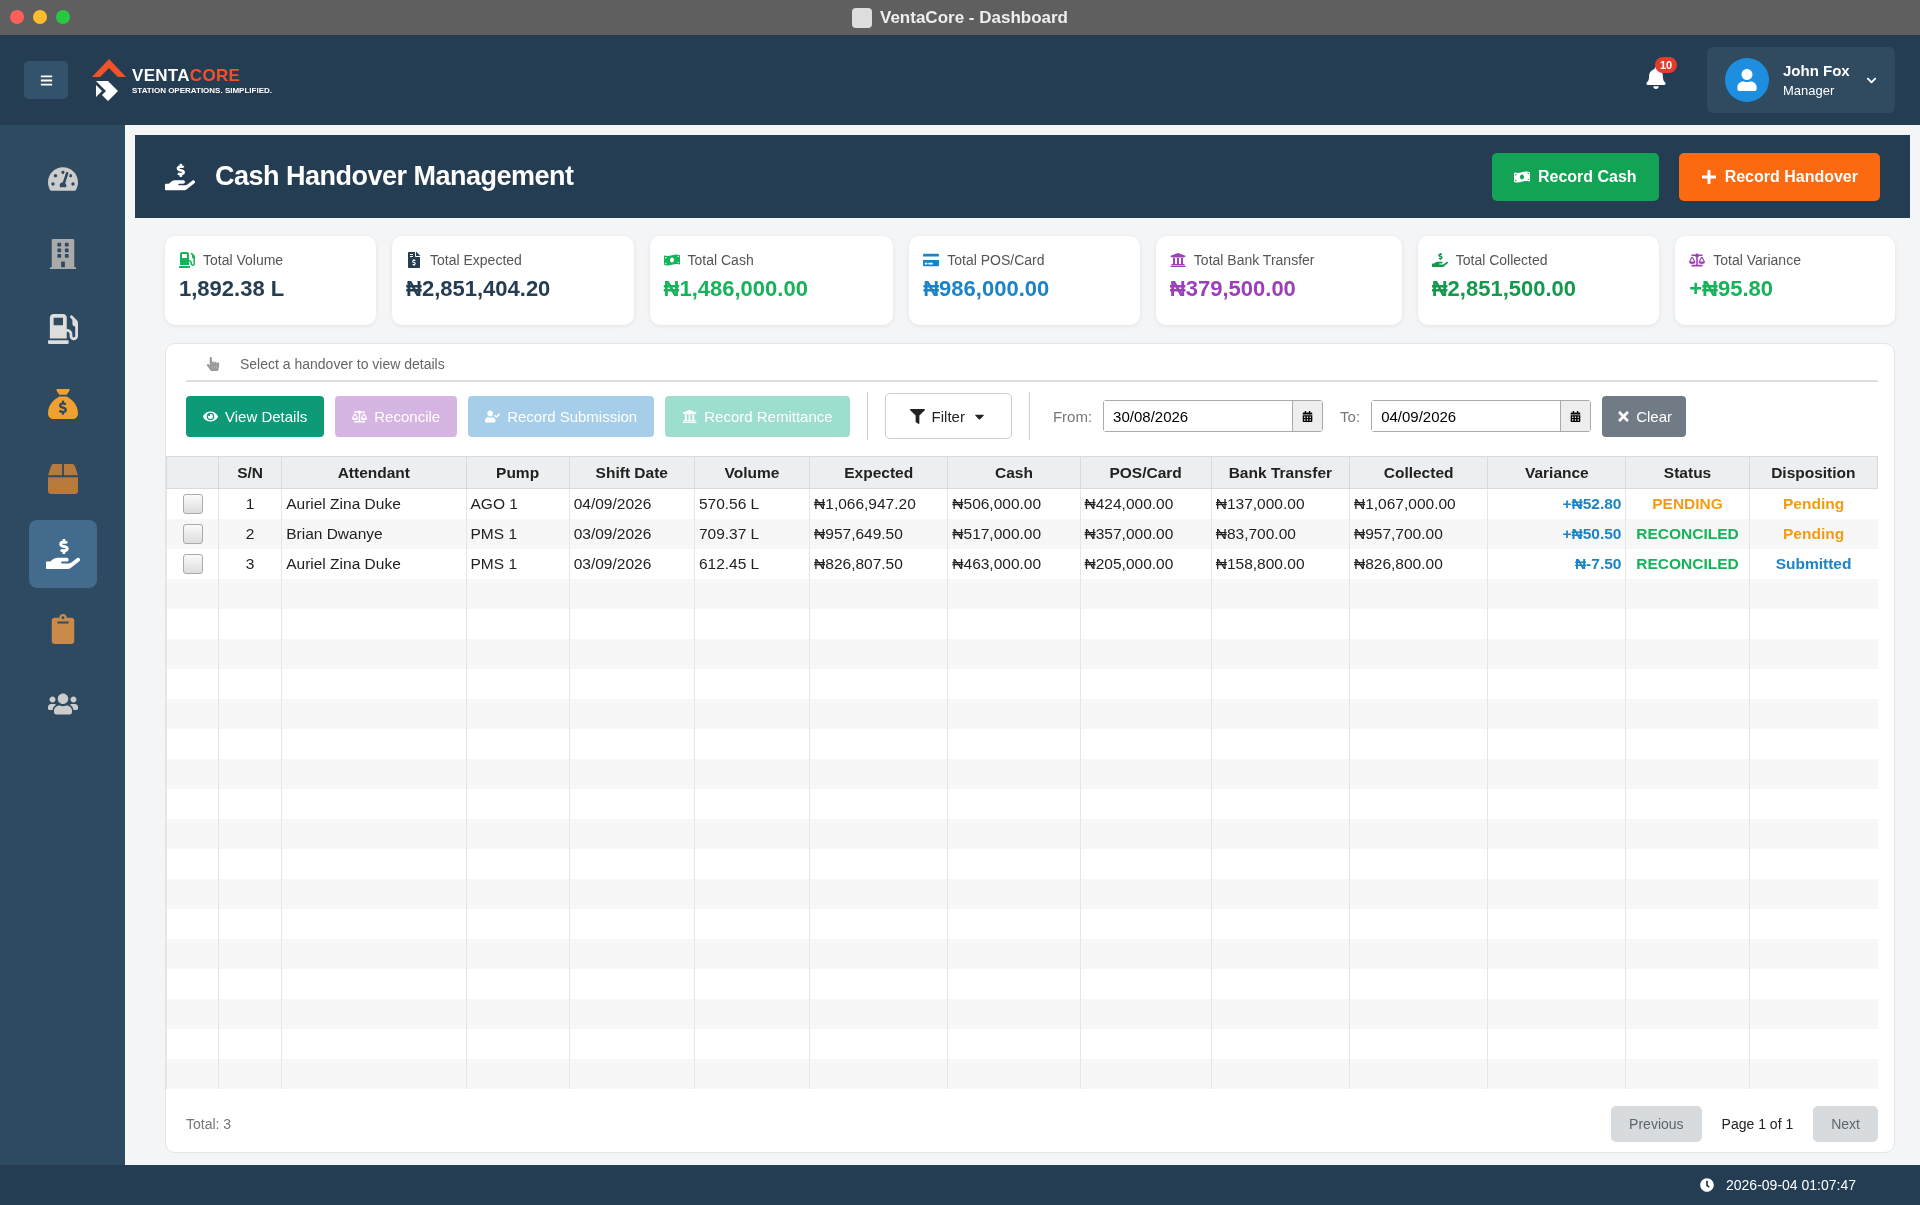 This screenshot has height=1205, width=1920. Describe the element at coordinates (1757, 1124) in the screenshot. I see `page-indicator: Page 1 of 1` at that location.